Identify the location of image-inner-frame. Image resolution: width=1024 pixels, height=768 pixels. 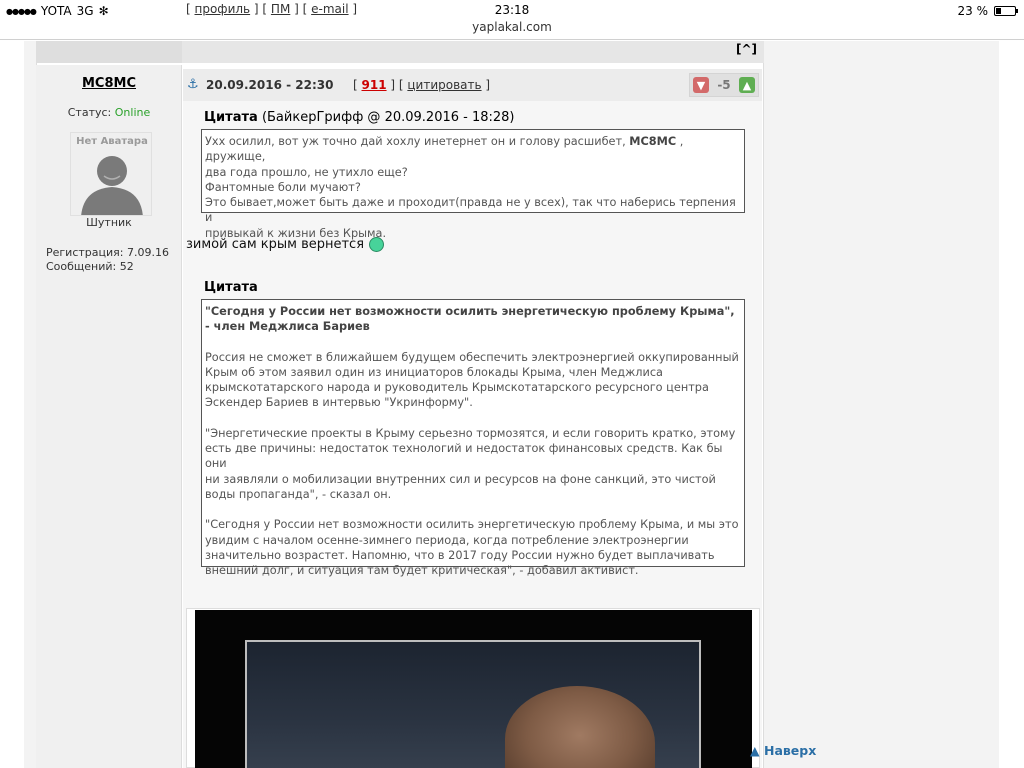
(473, 704).